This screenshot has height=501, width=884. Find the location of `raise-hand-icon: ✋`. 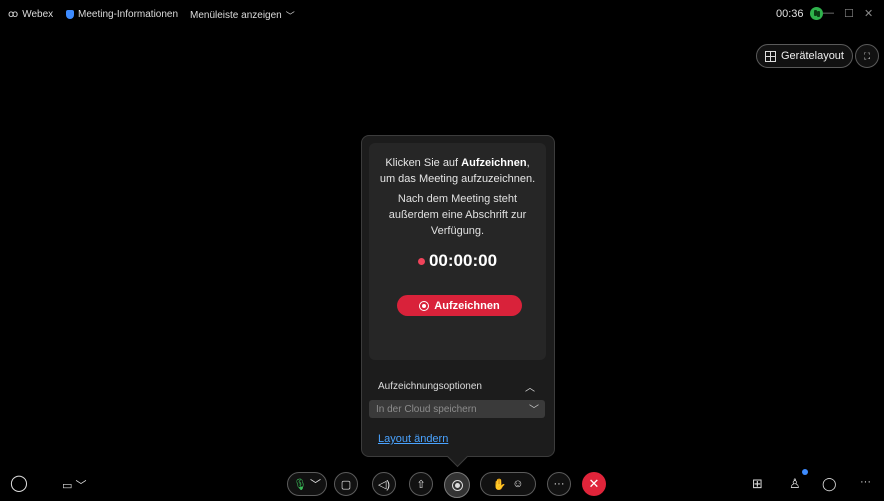

raise-hand-icon: ✋ is located at coordinates (499, 484).